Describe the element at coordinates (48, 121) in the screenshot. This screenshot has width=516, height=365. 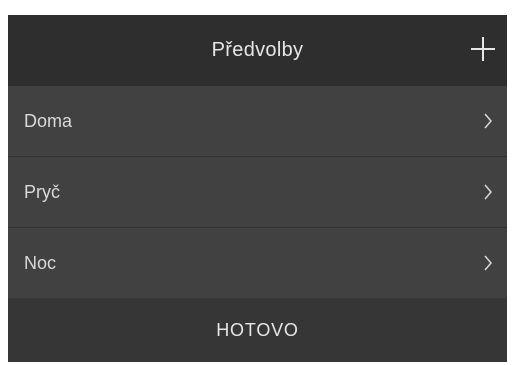
I see `preset-label: Doma` at that location.